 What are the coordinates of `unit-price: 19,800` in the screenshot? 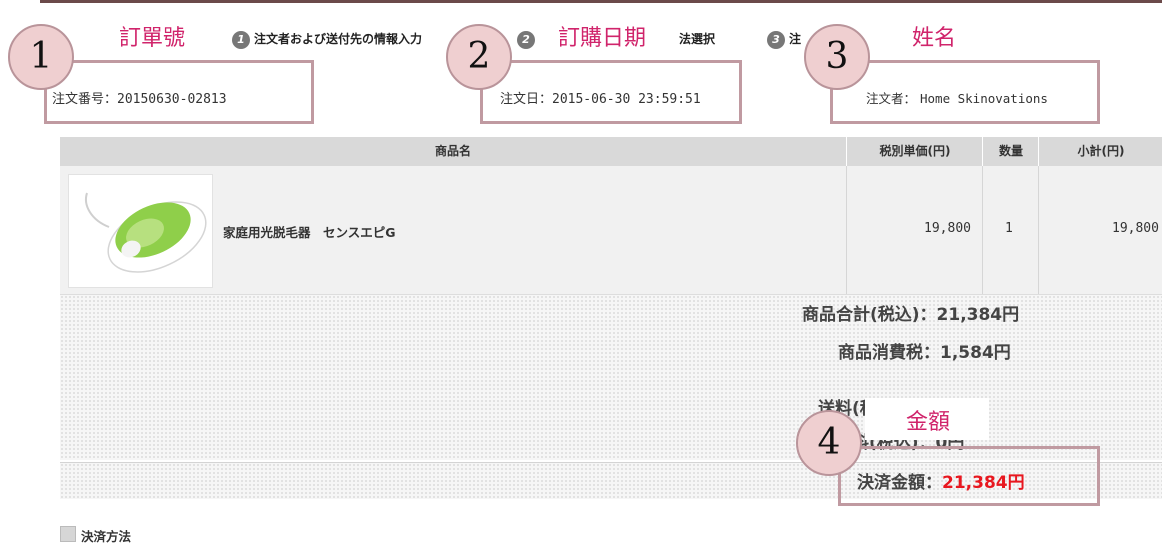 It's located at (947, 228).